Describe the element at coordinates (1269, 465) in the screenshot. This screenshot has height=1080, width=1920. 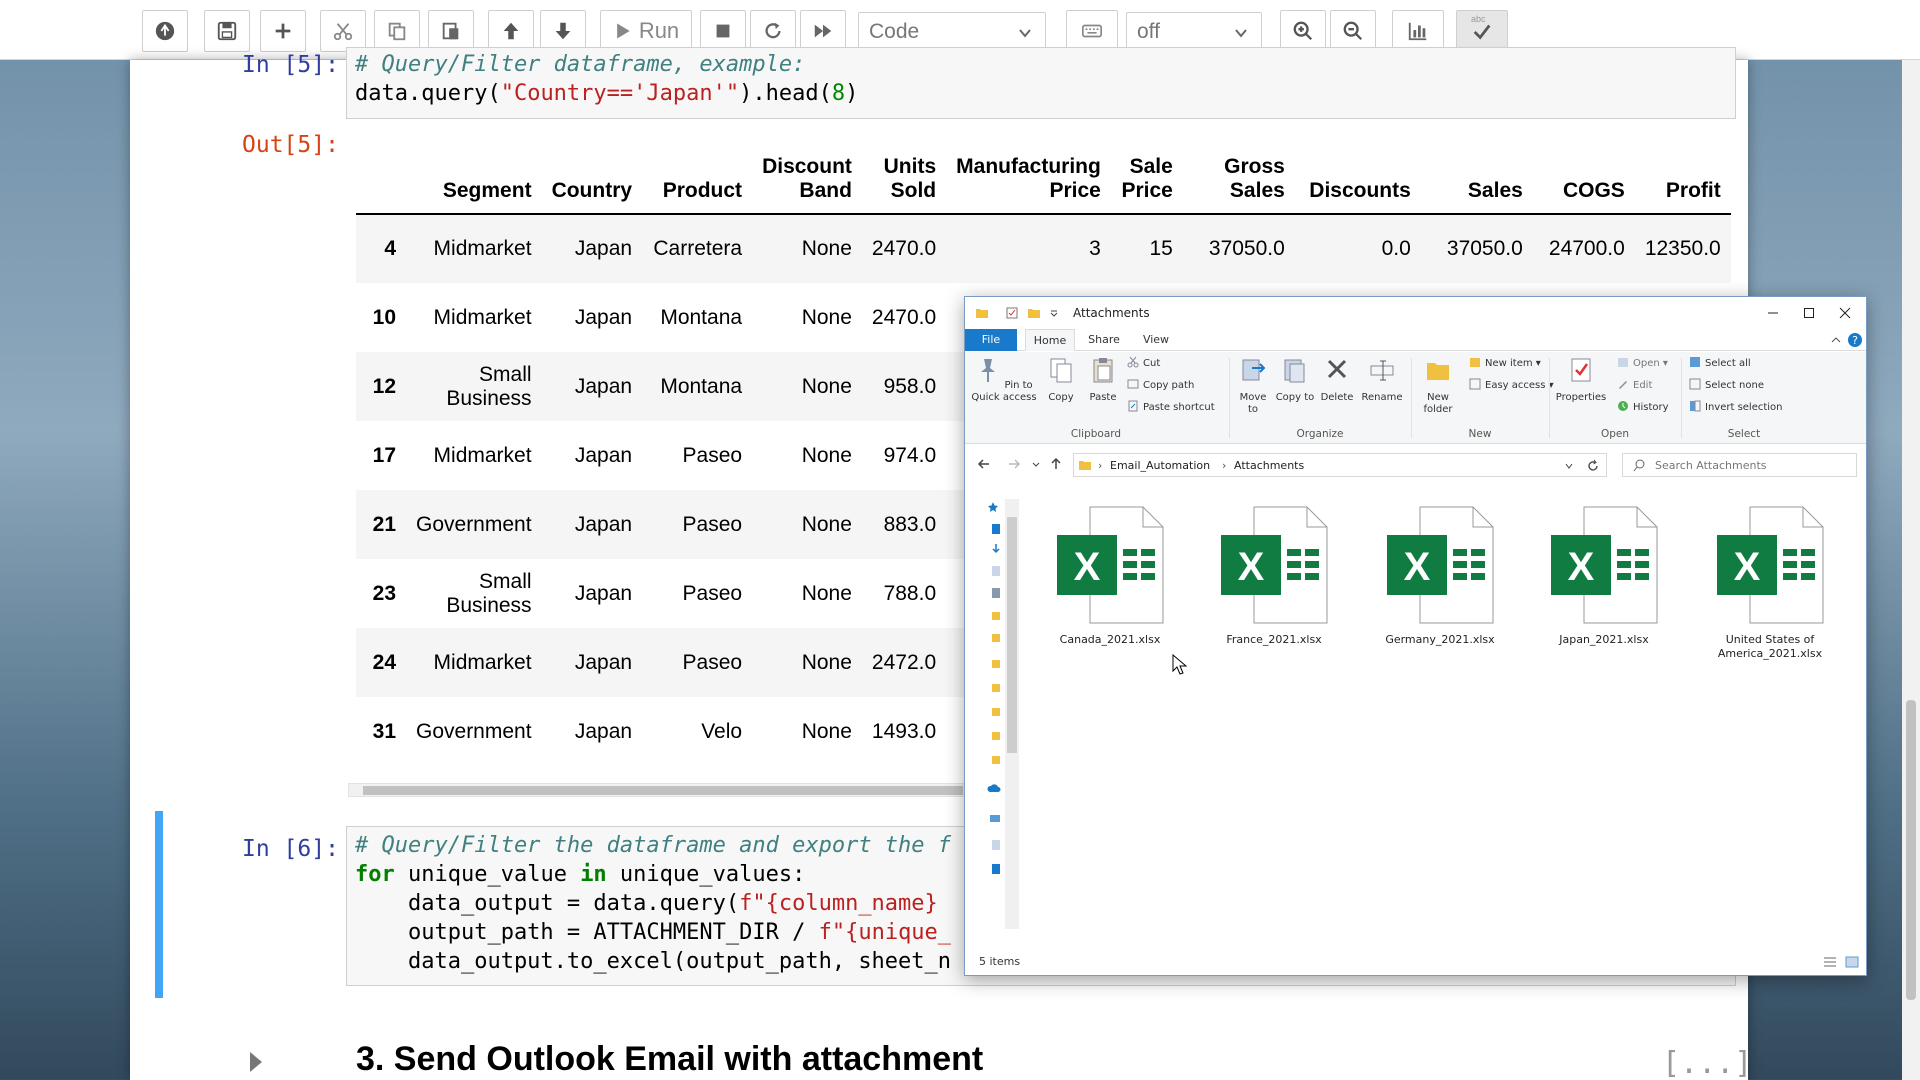
I see `breadcrumb-attachments: Attachments` at that location.